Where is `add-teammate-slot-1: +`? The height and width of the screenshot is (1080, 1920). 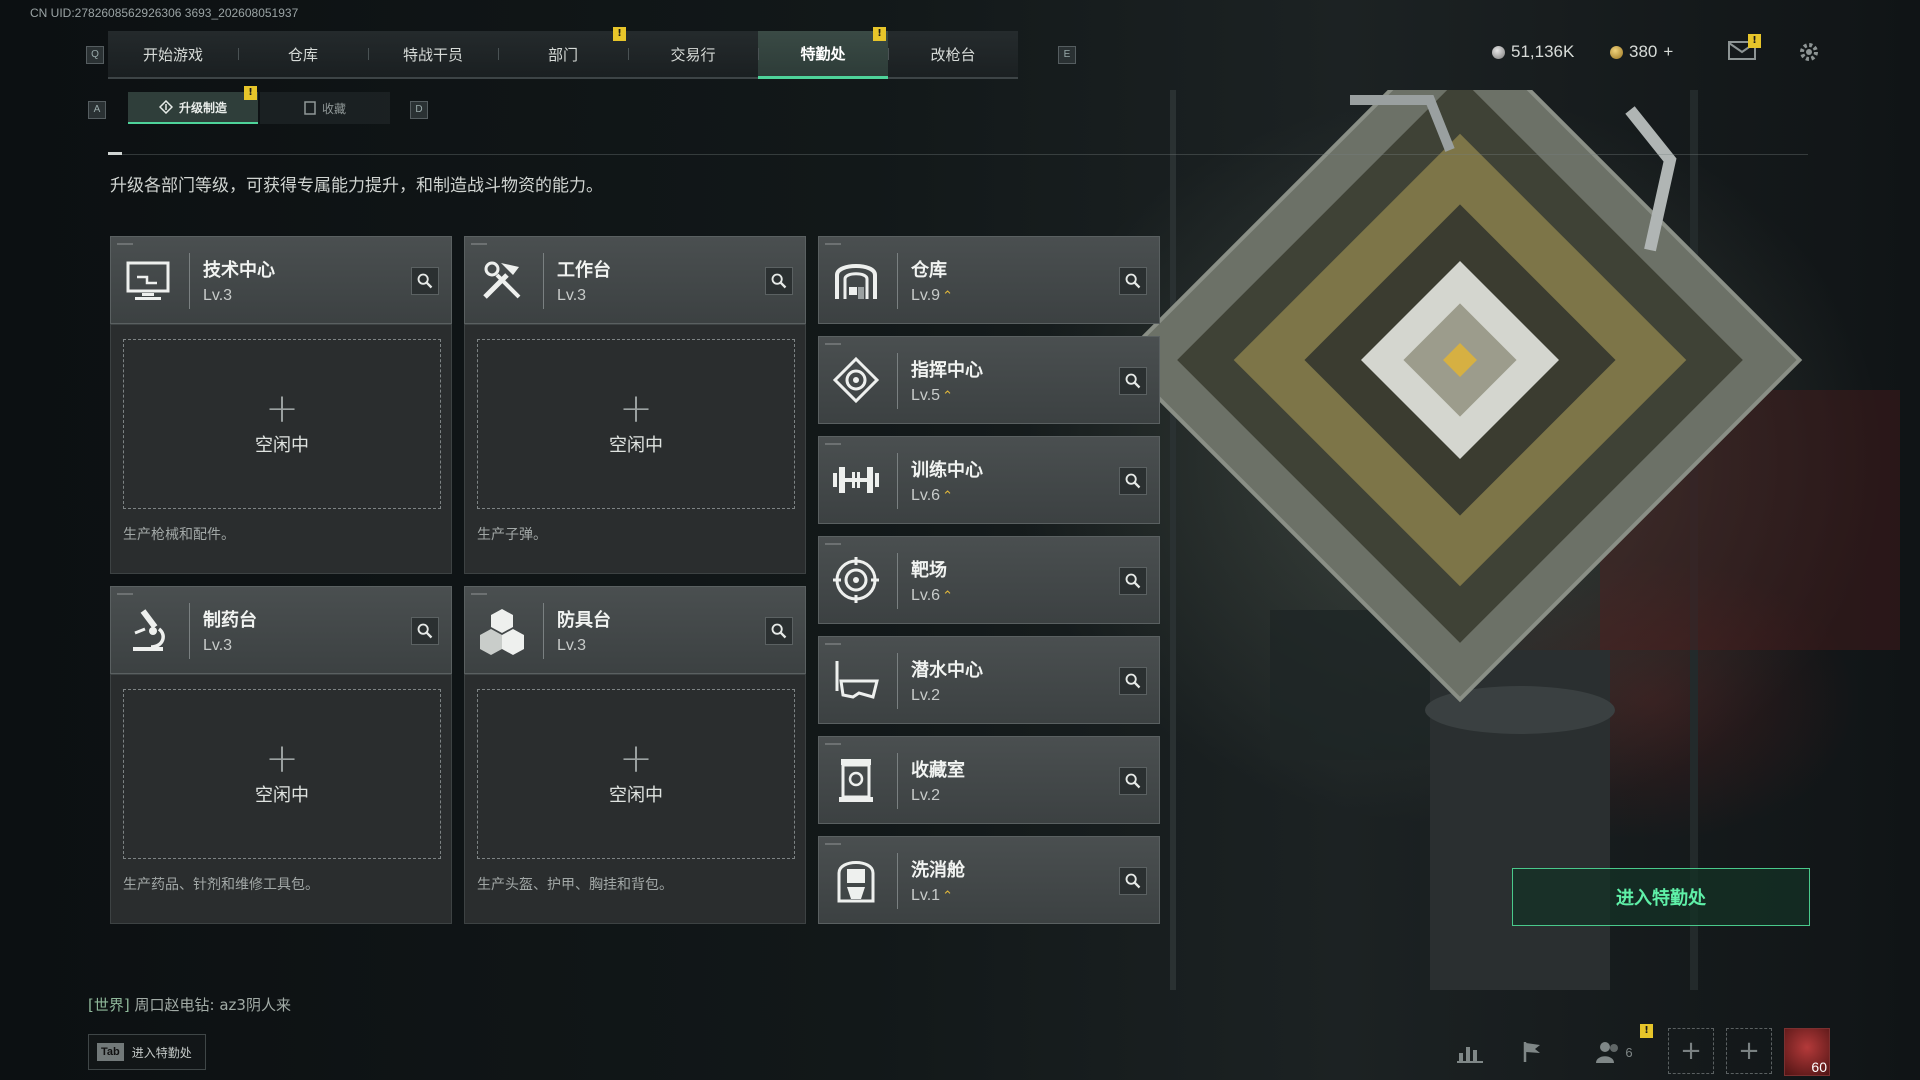 add-teammate-slot-1: + is located at coordinates (1691, 1051).